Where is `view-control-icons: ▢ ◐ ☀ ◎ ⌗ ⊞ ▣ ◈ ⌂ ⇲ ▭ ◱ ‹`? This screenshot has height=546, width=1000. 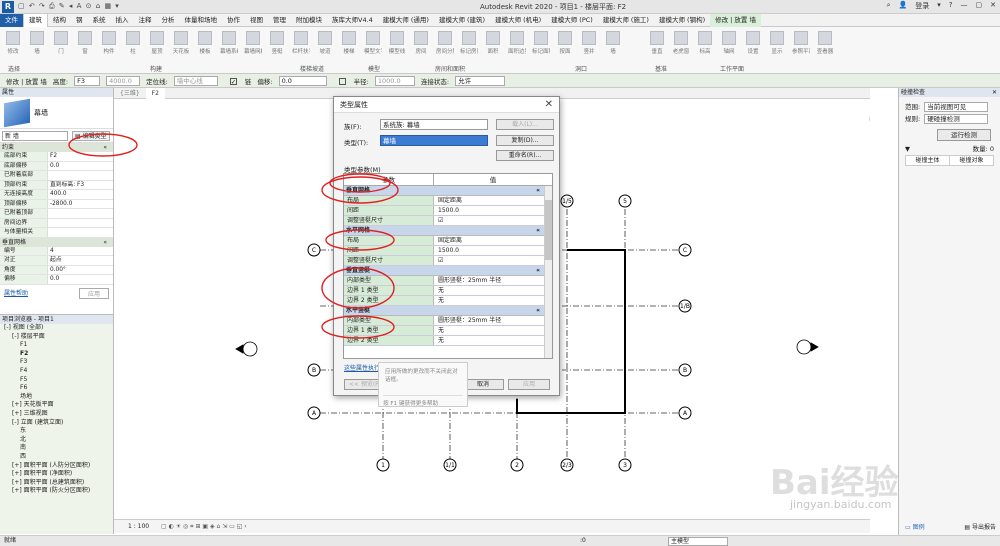
view-control-icons: ▢ ◐ ☀ ◎ ⌗ ⊞ ▣ ◈ ⌂ ⇲ ▭ ◱ ‹ is located at coordinates (204, 526).